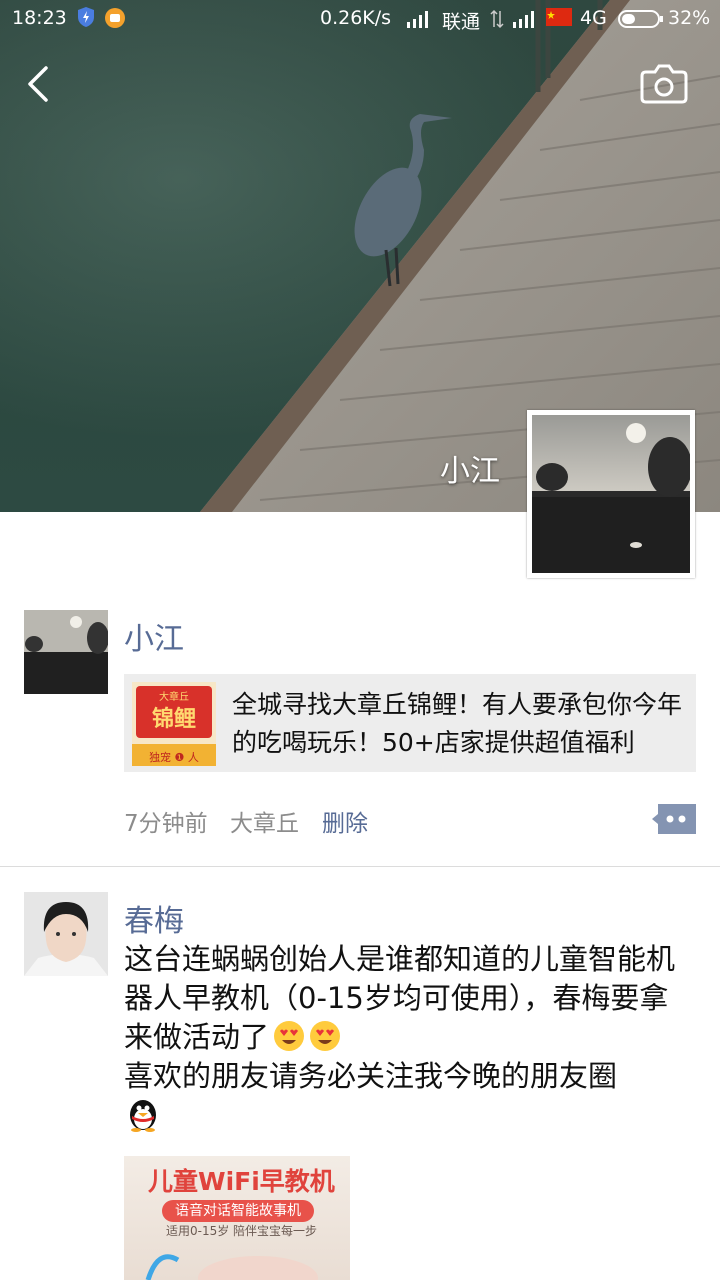 Image resolution: width=720 pixels, height=1280 pixels. What do you see at coordinates (143, 1114) in the screenshot?
I see `penguin-emoji-icon` at bounding box center [143, 1114].